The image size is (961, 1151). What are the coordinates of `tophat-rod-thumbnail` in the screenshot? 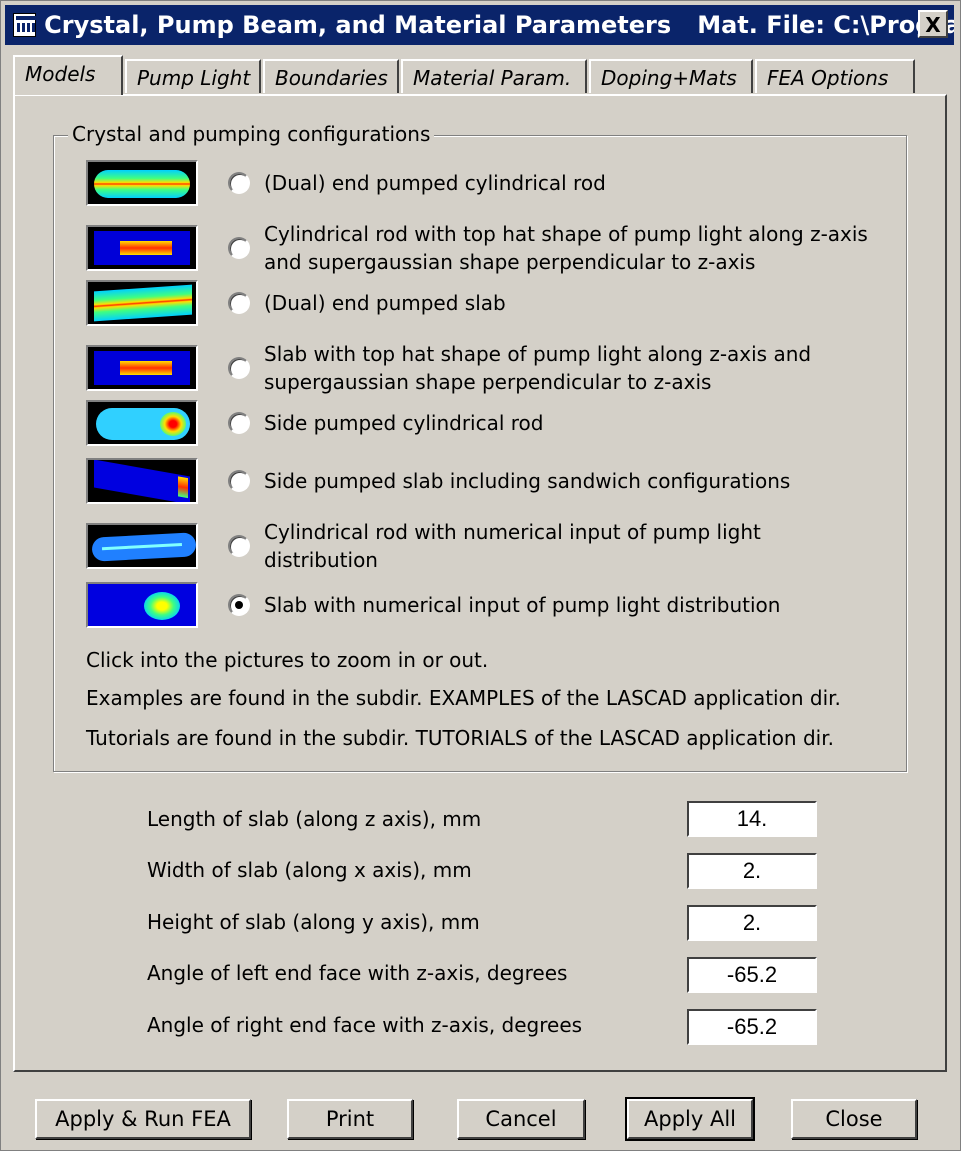 It's located at (142, 248).